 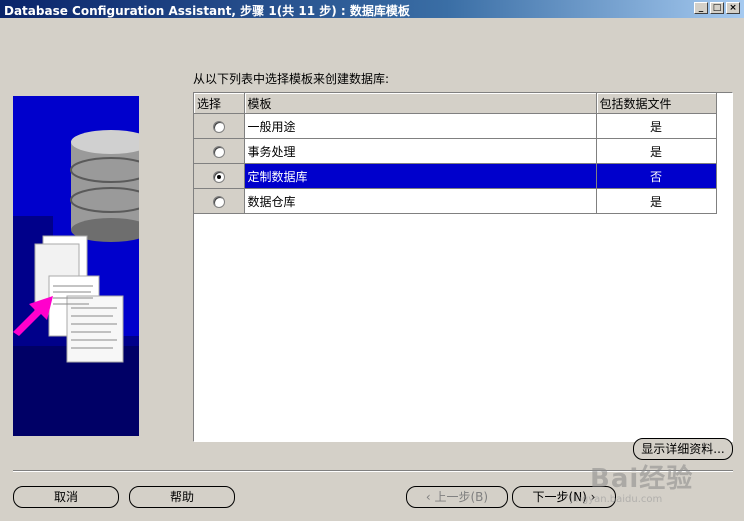 What do you see at coordinates (420, 103) in the screenshot?
I see `column-header-template: 模板` at bounding box center [420, 103].